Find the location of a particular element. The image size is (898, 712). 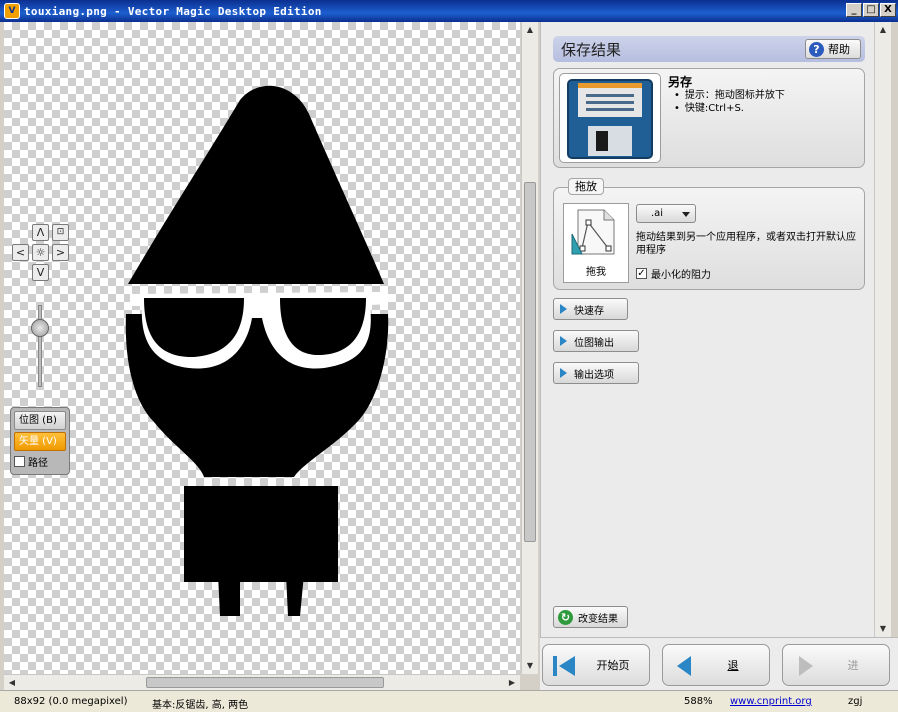

canvas-horizontal-scrollbar: ◀ ▶ is located at coordinates (262, 682).